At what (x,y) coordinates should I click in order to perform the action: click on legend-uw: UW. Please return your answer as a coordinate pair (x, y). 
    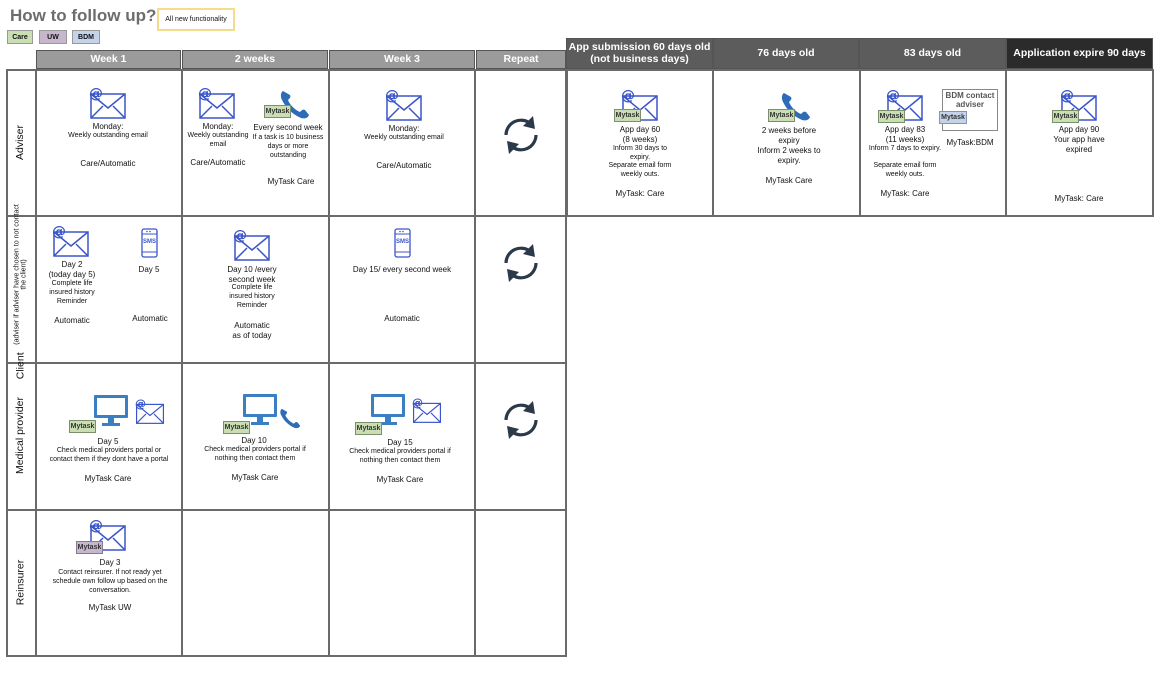
    Looking at the image, I should click on (53, 37).